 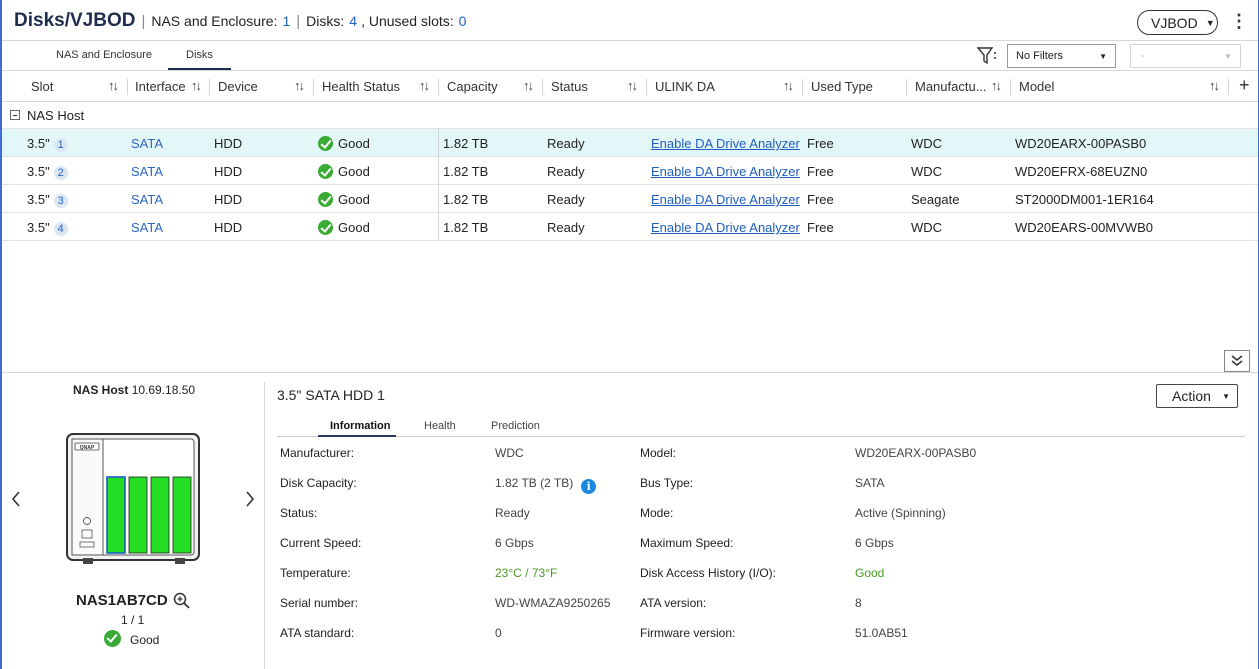 What do you see at coordinates (870, 483) in the screenshot?
I see `info-value: SATA` at bounding box center [870, 483].